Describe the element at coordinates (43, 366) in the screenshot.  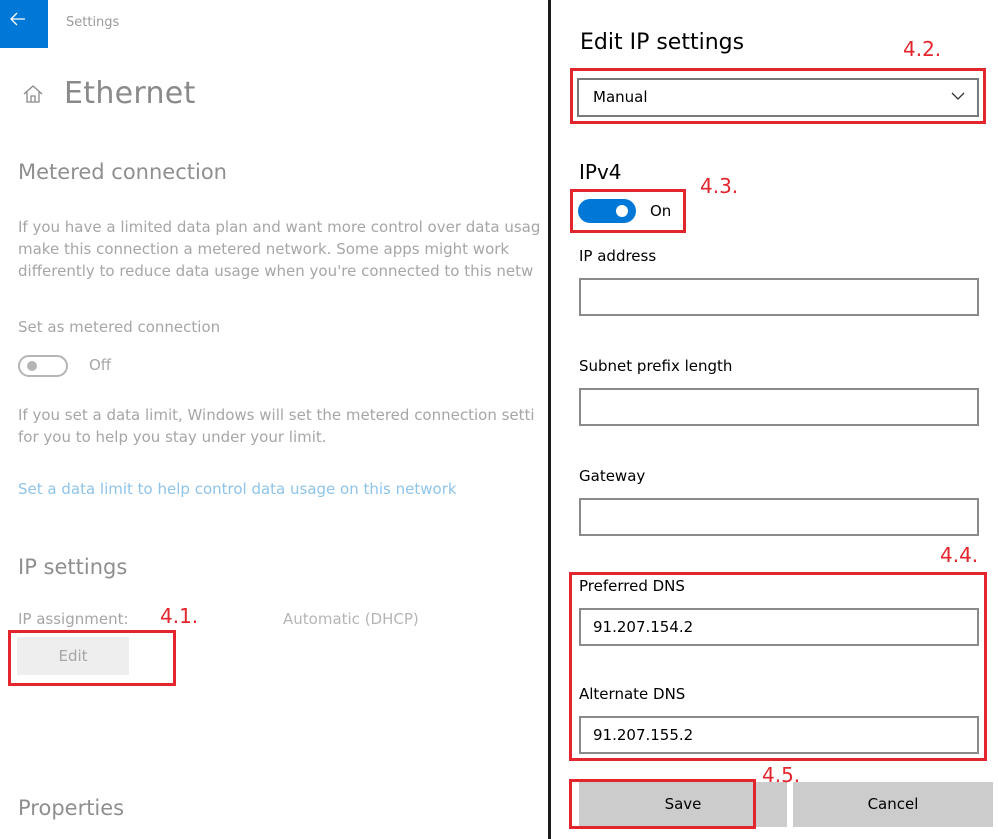
I see `metered-toggle` at that location.